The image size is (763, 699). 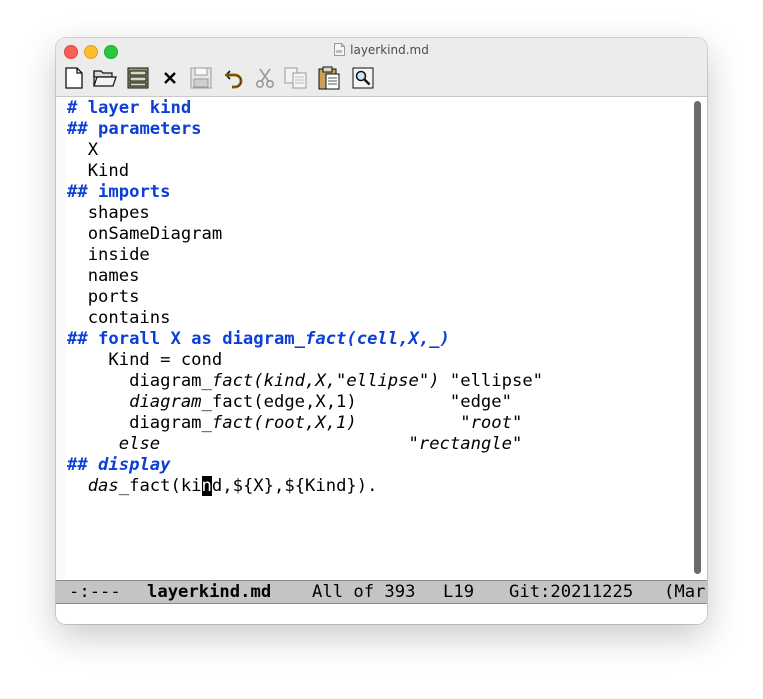 What do you see at coordinates (95, 592) in the screenshot?
I see `modeline-status: -:---` at bounding box center [95, 592].